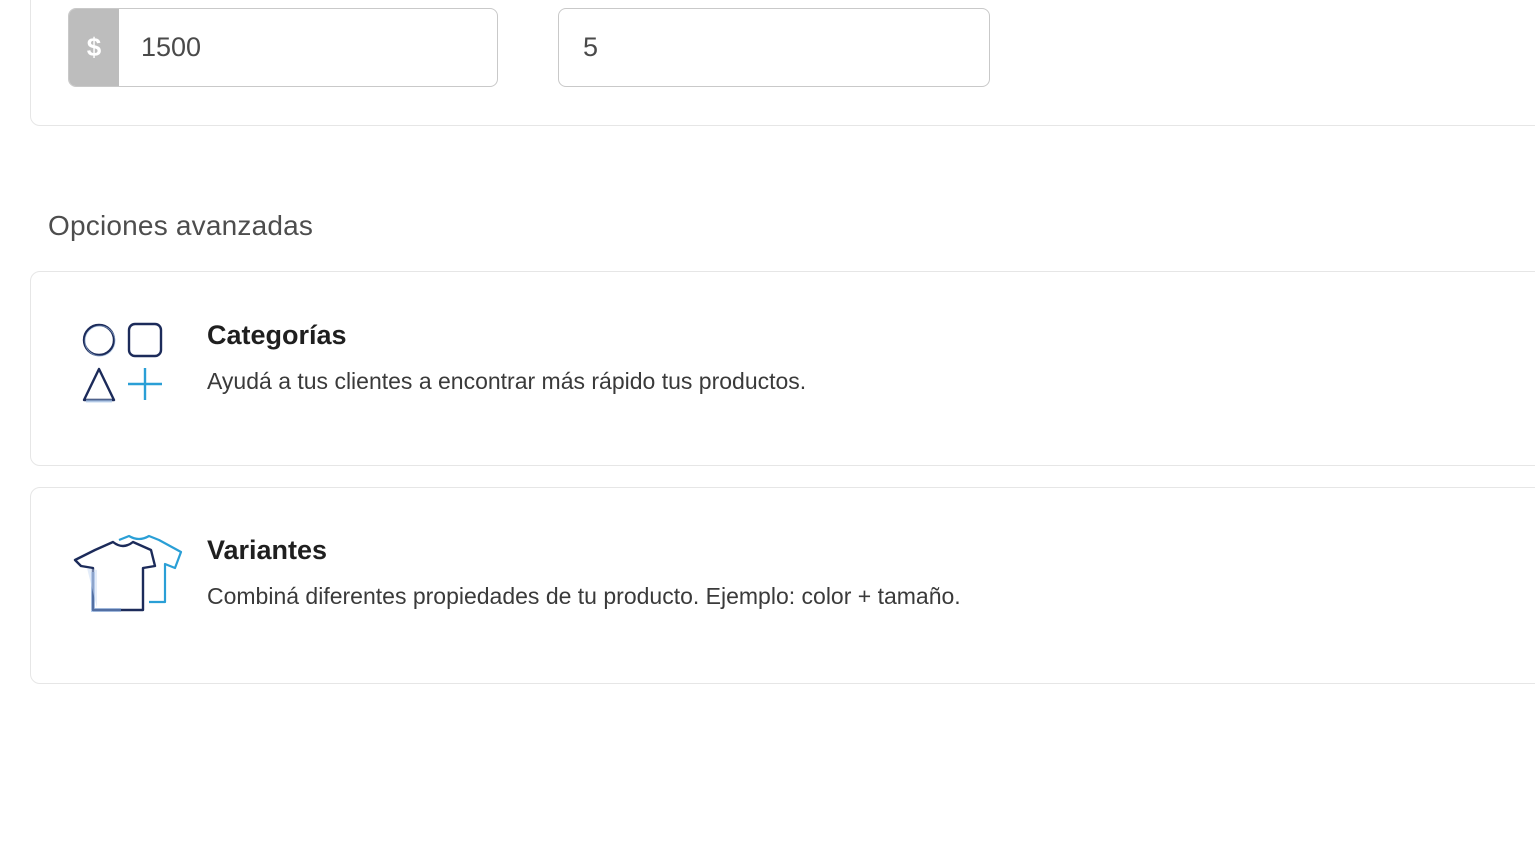 The width and height of the screenshot is (1535, 864). I want to click on price-field-group: $, so click(283, 47).